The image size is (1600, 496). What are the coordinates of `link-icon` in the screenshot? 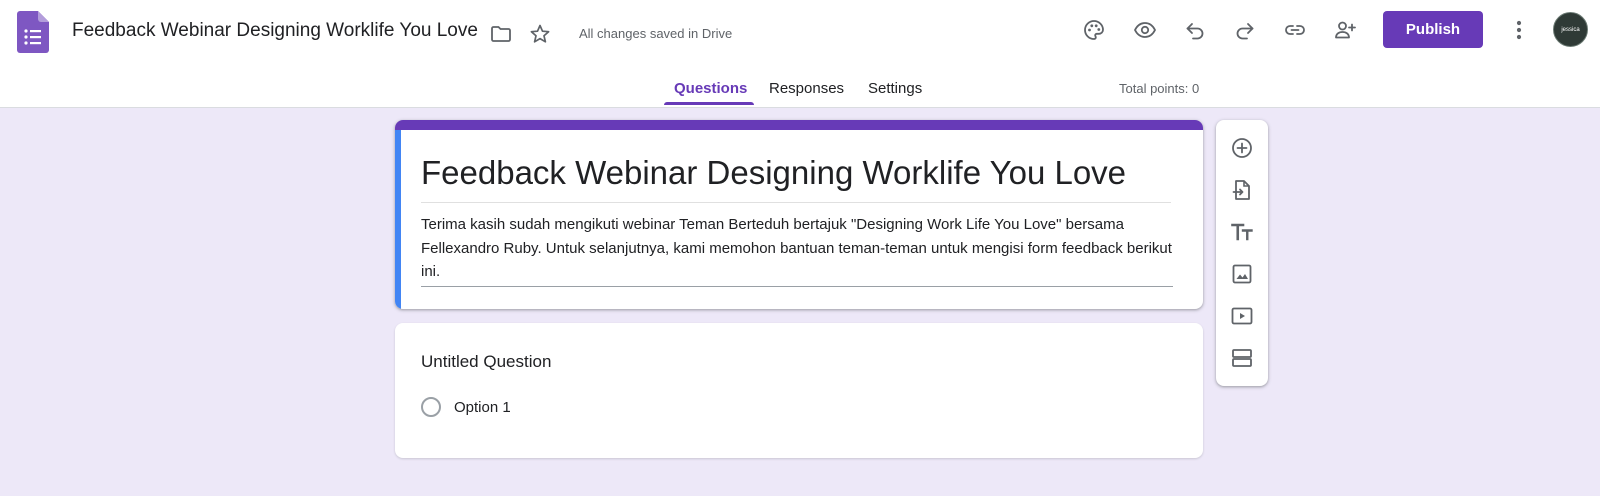 It's located at (1295, 30).